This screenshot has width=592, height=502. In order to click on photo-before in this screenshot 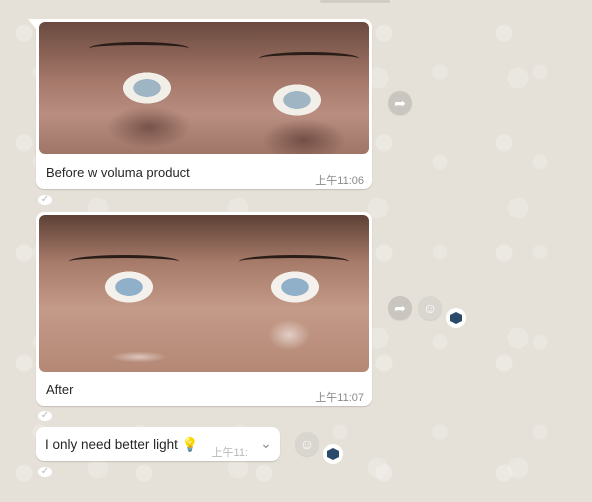, I will do `click(204, 88)`.